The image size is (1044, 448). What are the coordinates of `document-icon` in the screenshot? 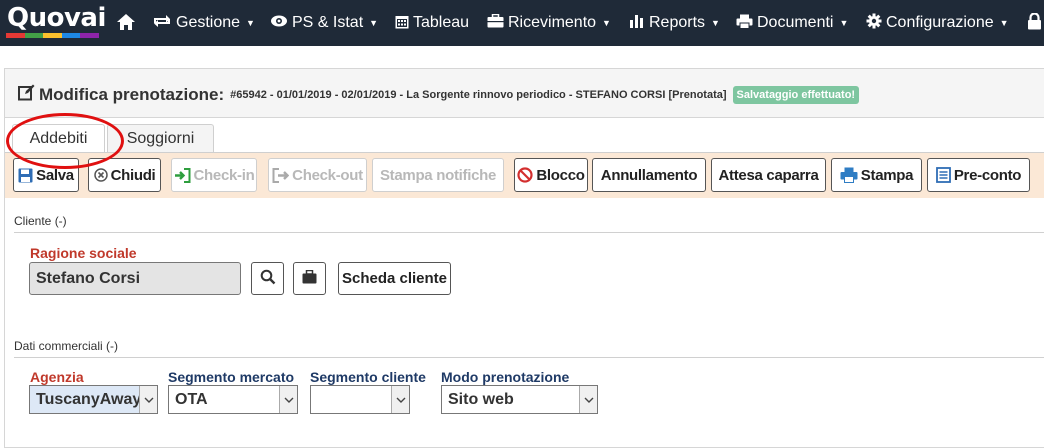 It's located at (943, 175).